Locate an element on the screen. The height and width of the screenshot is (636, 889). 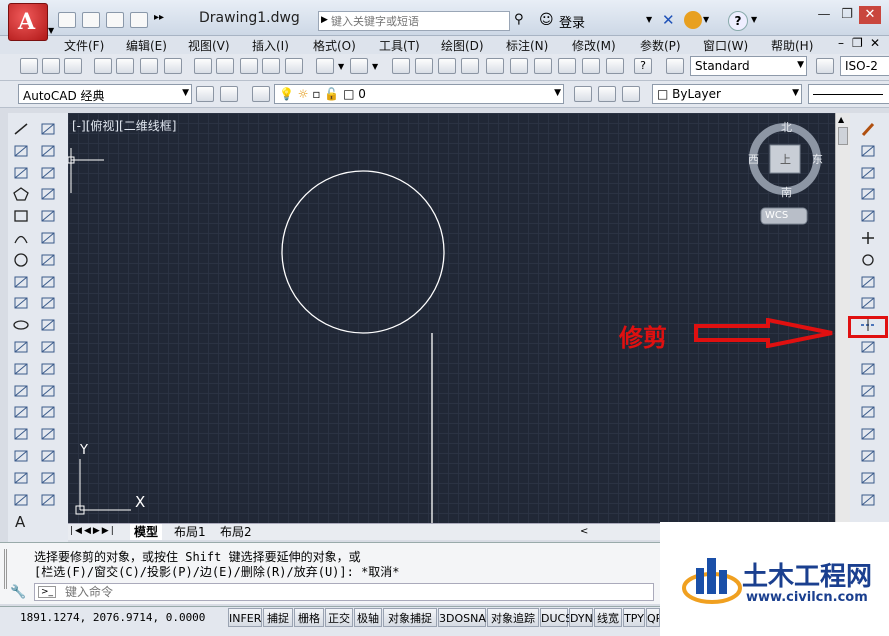
zoom-window-icon is located at coordinates (447, 66).